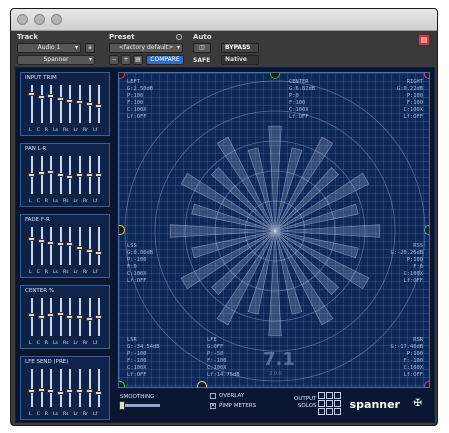 This screenshot has width=449, height=433. I want to click on track-channel-button: a, so click(90, 48).